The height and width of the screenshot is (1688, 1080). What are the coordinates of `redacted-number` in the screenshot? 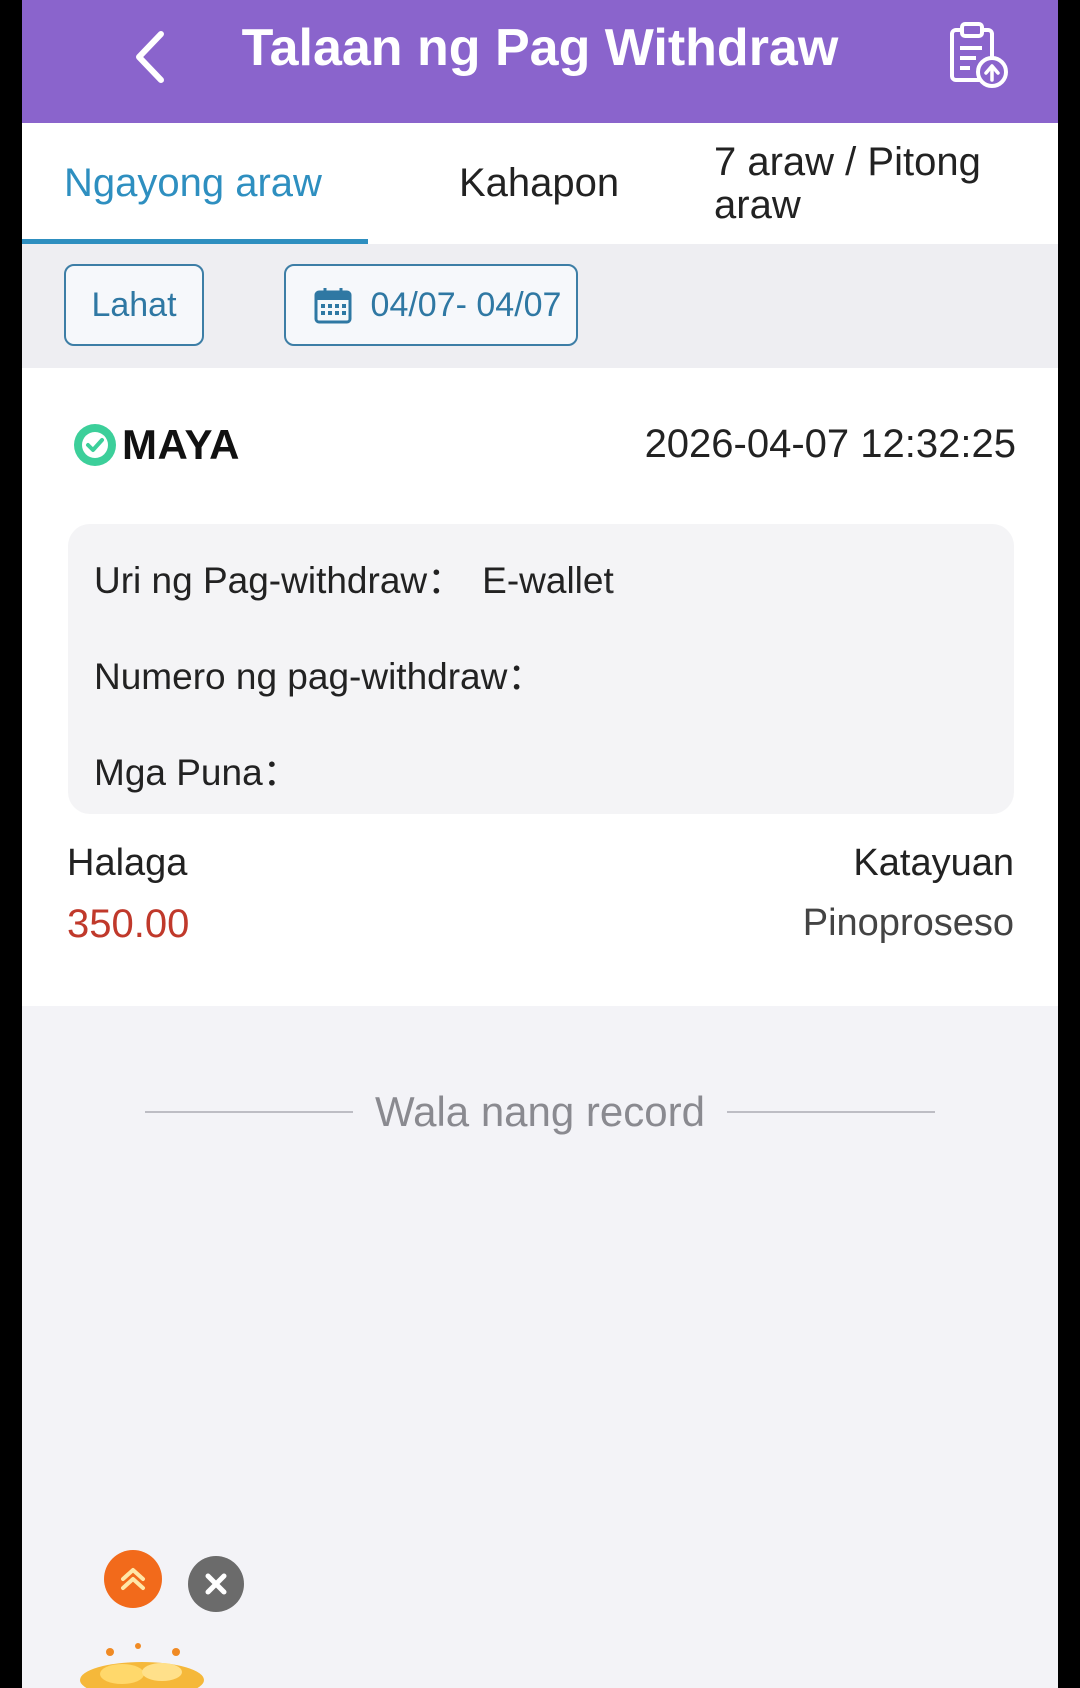 It's located at (736, 673).